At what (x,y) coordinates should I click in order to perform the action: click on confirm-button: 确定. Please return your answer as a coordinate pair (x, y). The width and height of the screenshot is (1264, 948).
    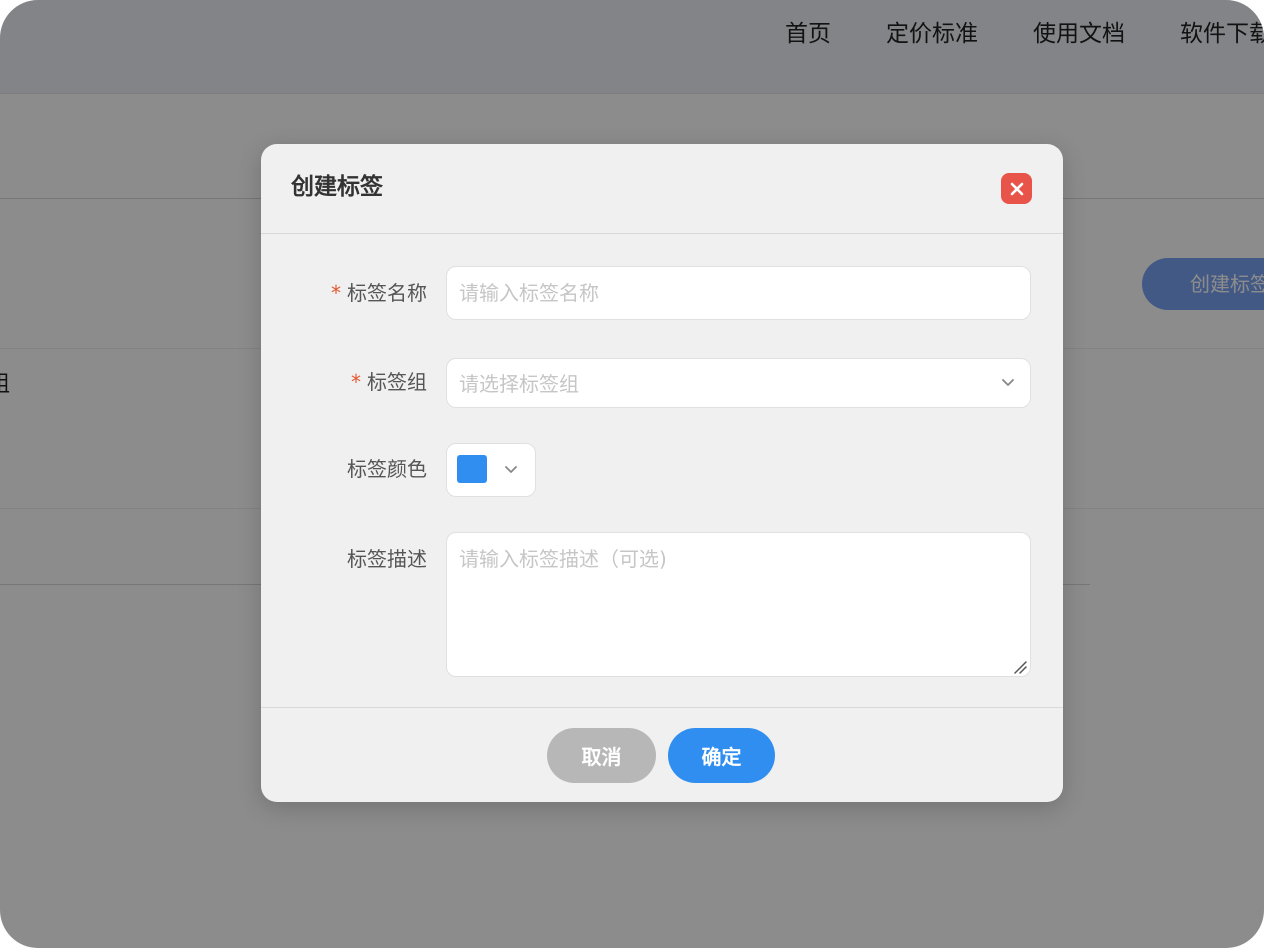
    Looking at the image, I should click on (721, 755).